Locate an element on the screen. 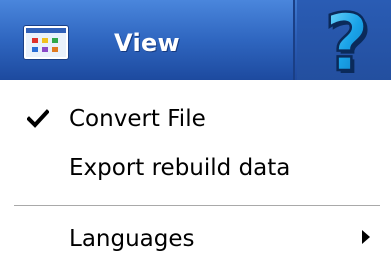  window-grid-icon is located at coordinates (46, 42).